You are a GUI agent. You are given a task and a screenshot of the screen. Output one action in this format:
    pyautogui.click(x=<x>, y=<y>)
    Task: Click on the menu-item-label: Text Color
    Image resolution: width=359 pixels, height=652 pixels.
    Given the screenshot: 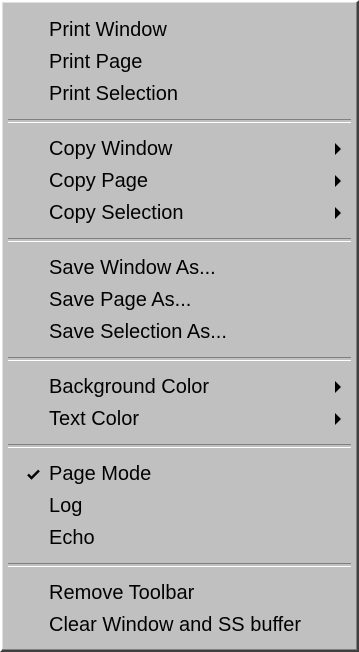 What is the action you would take?
    pyautogui.click(x=94, y=419)
    